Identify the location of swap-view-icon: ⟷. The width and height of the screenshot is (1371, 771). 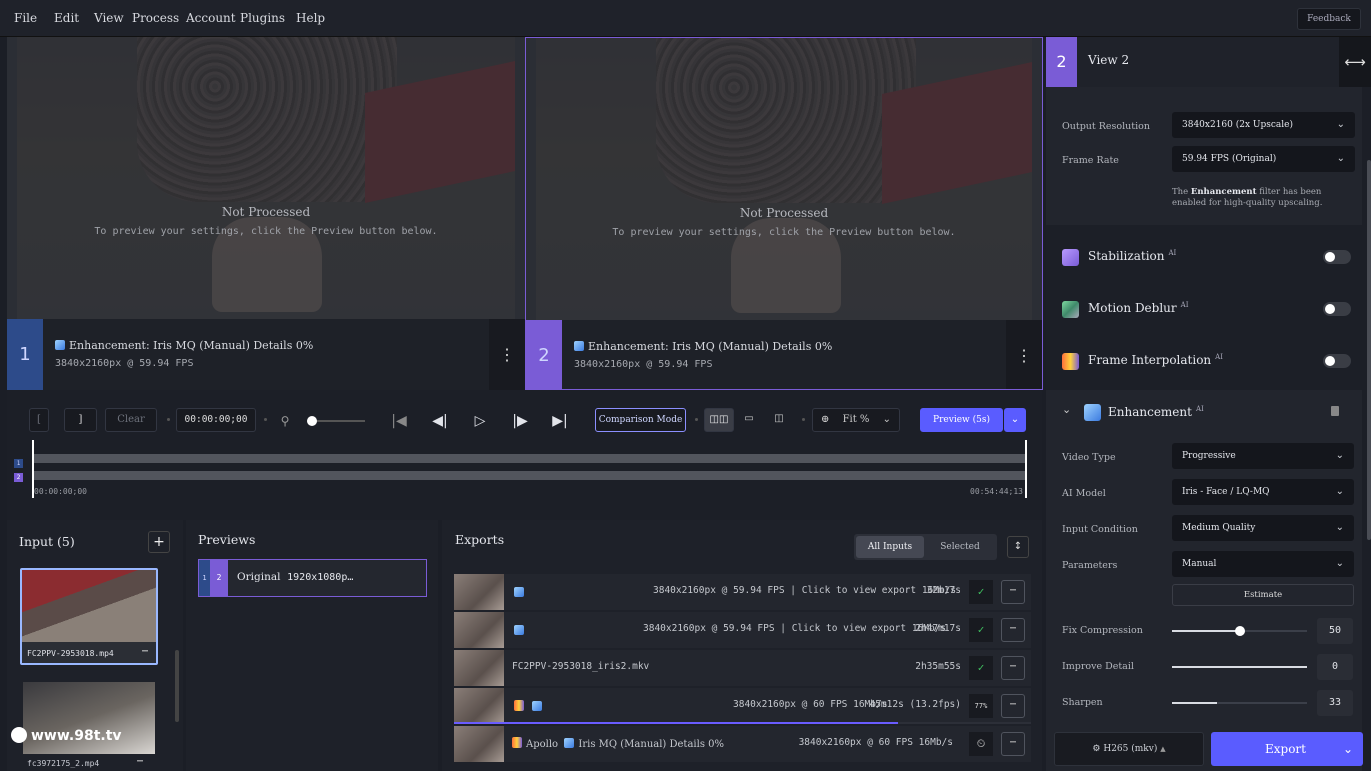
(1355, 62).